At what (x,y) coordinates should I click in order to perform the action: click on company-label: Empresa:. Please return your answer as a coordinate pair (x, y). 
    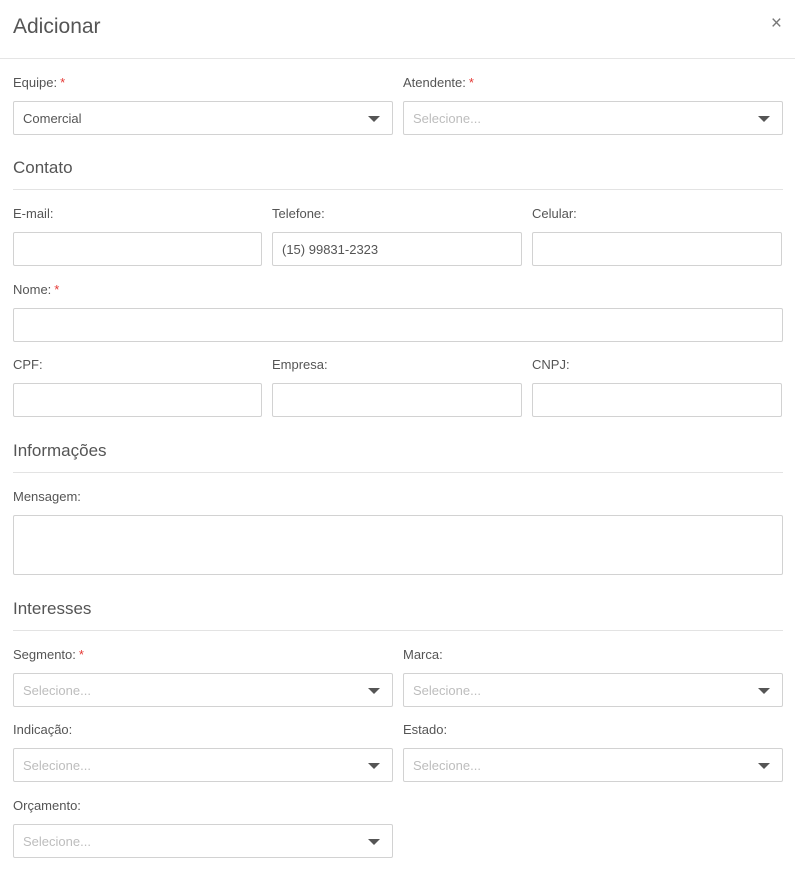
    Looking at the image, I should click on (300, 364).